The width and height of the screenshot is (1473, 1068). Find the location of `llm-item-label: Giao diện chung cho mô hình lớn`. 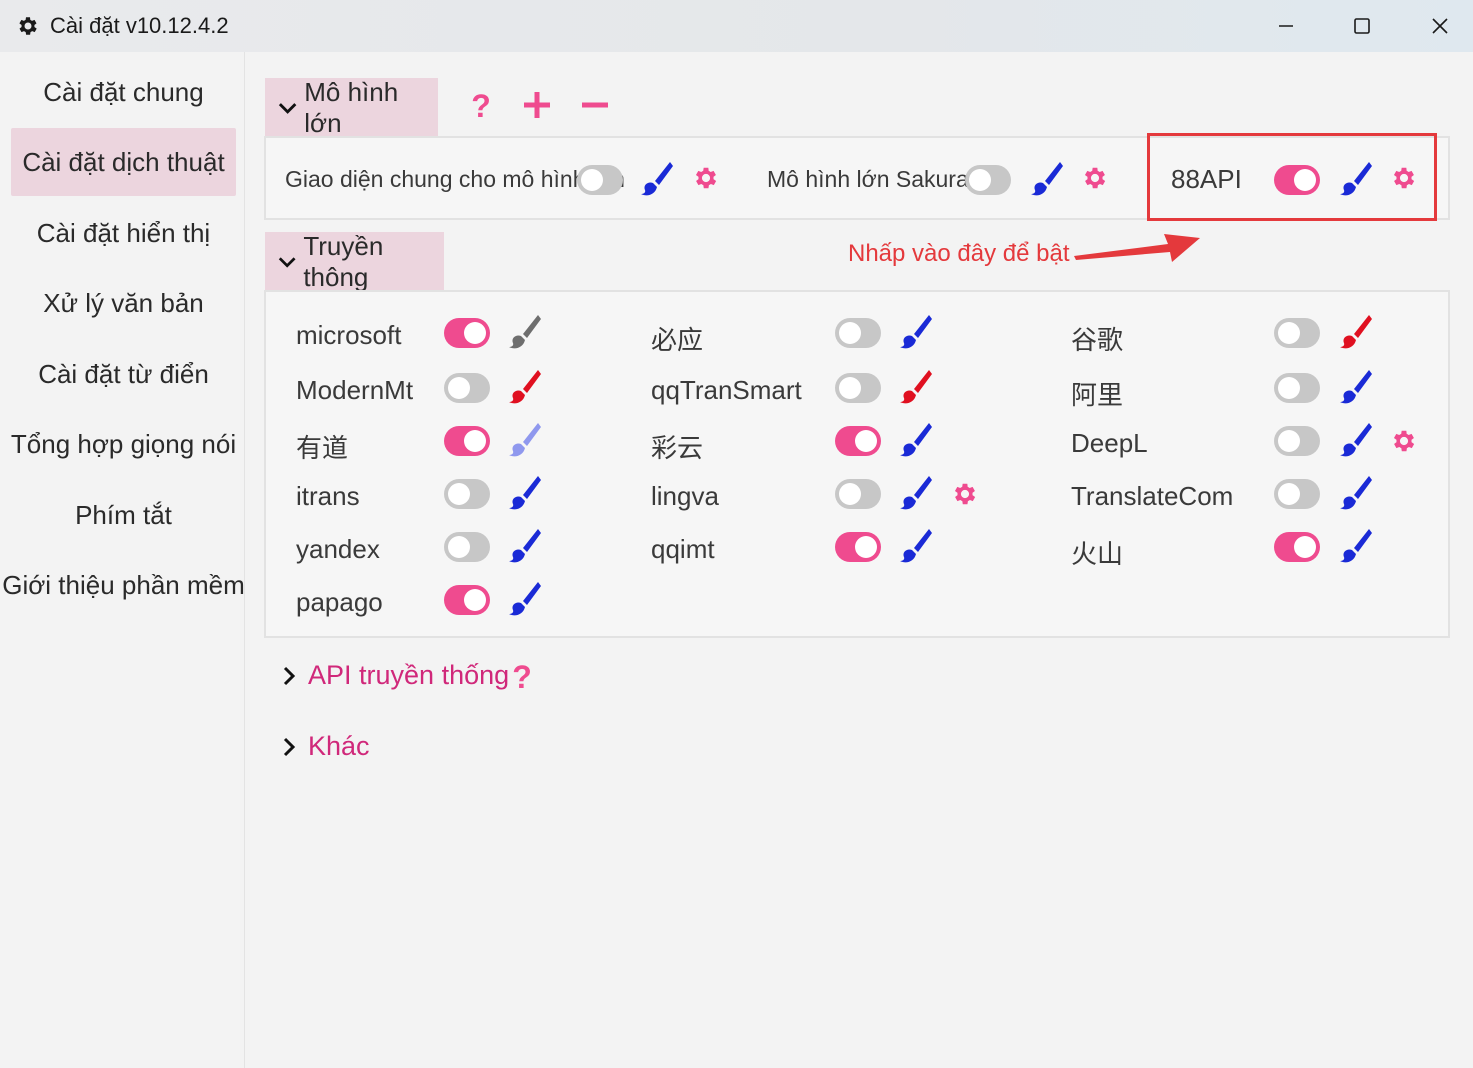

llm-item-label: Giao diện chung cho mô hình lớn is located at coordinates (455, 179).